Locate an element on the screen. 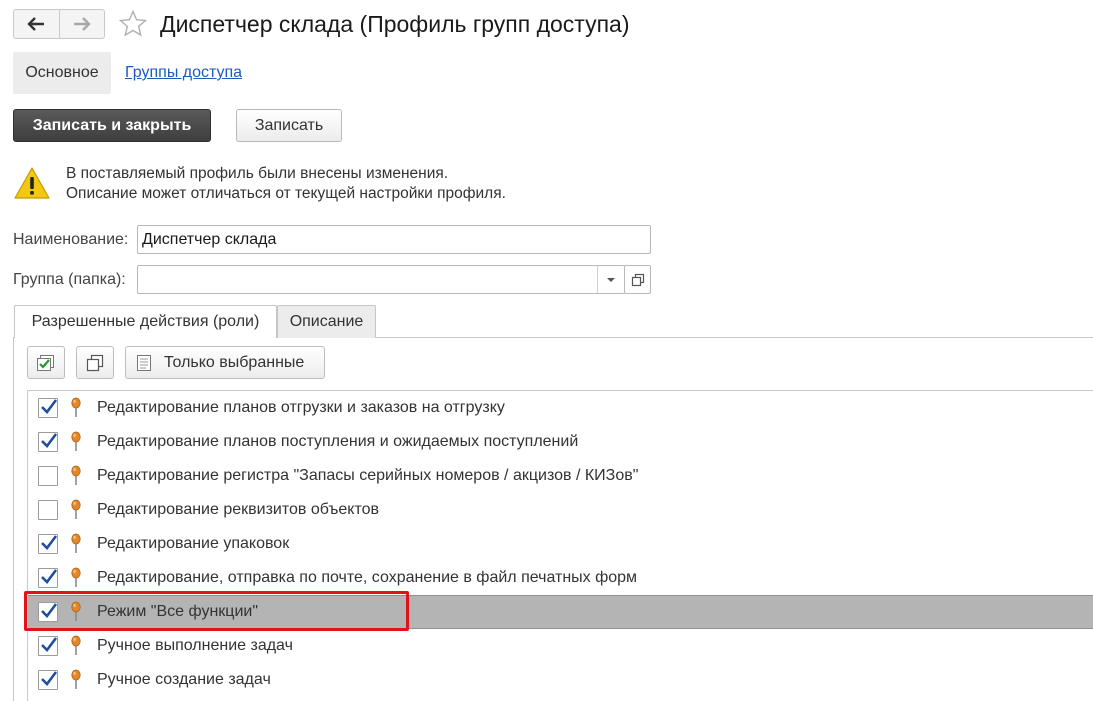 The height and width of the screenshot is (701, 1093). copy-icon is located at coordinates (95, 362).